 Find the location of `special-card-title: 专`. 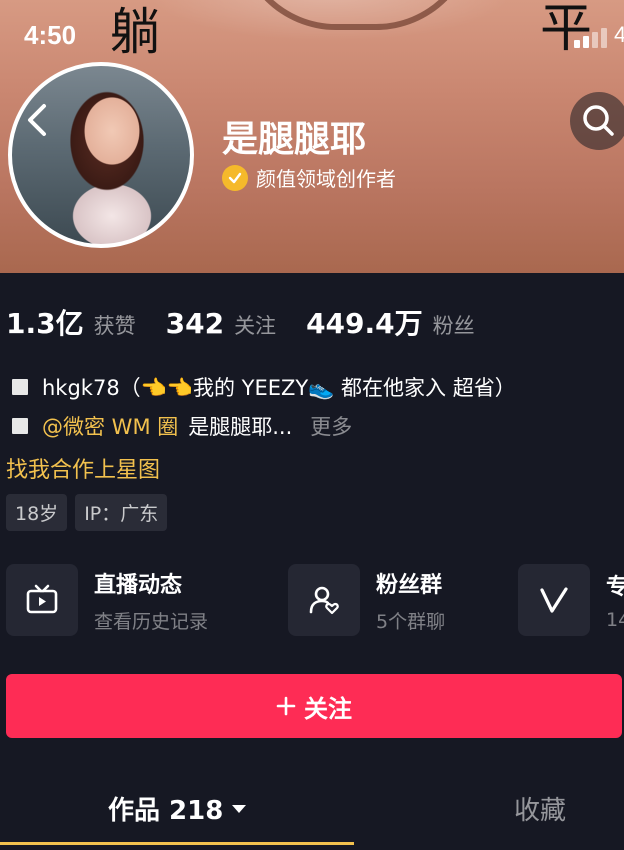

special-card-title: 专 is located at coordinates (615, 587).